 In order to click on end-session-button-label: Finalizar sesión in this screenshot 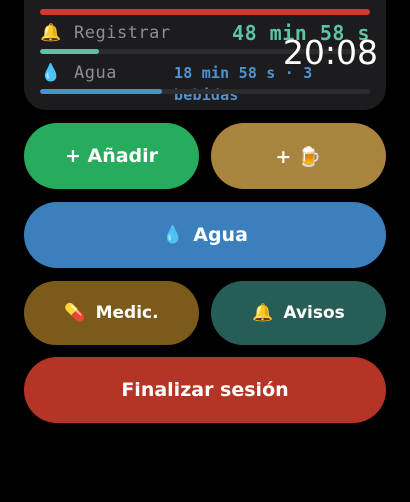, I will do `click(205, 390)`.